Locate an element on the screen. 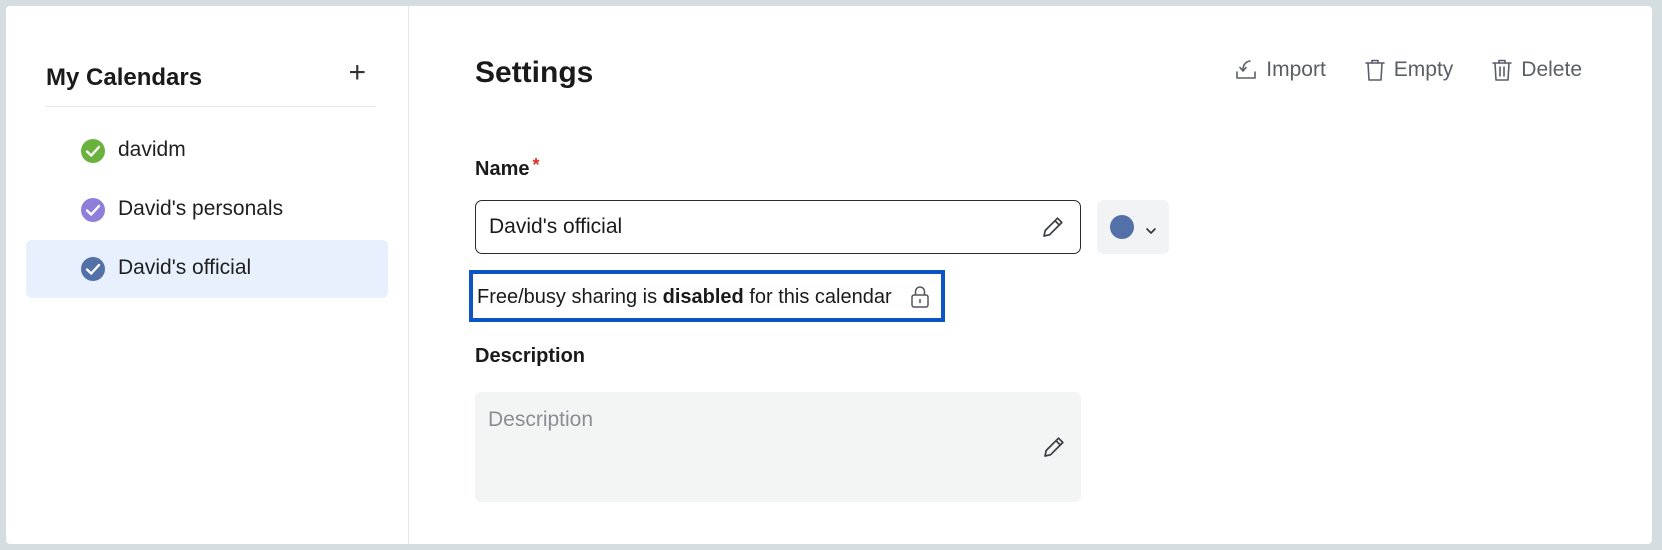  lock-icon is located at coordinates (920, 299).